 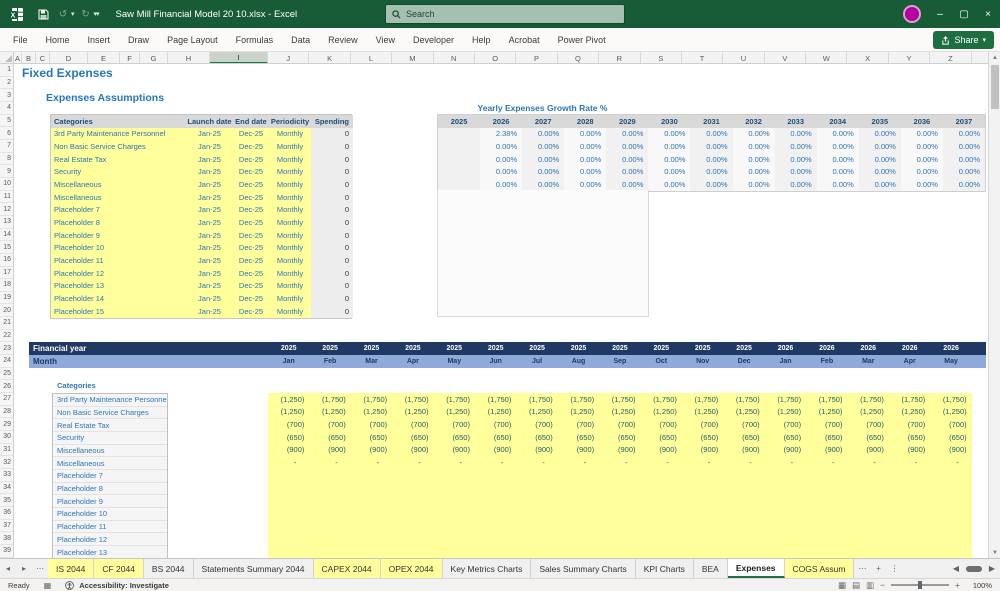 I want to click on zoom-slider-thumb, so click(x=920, y=585).